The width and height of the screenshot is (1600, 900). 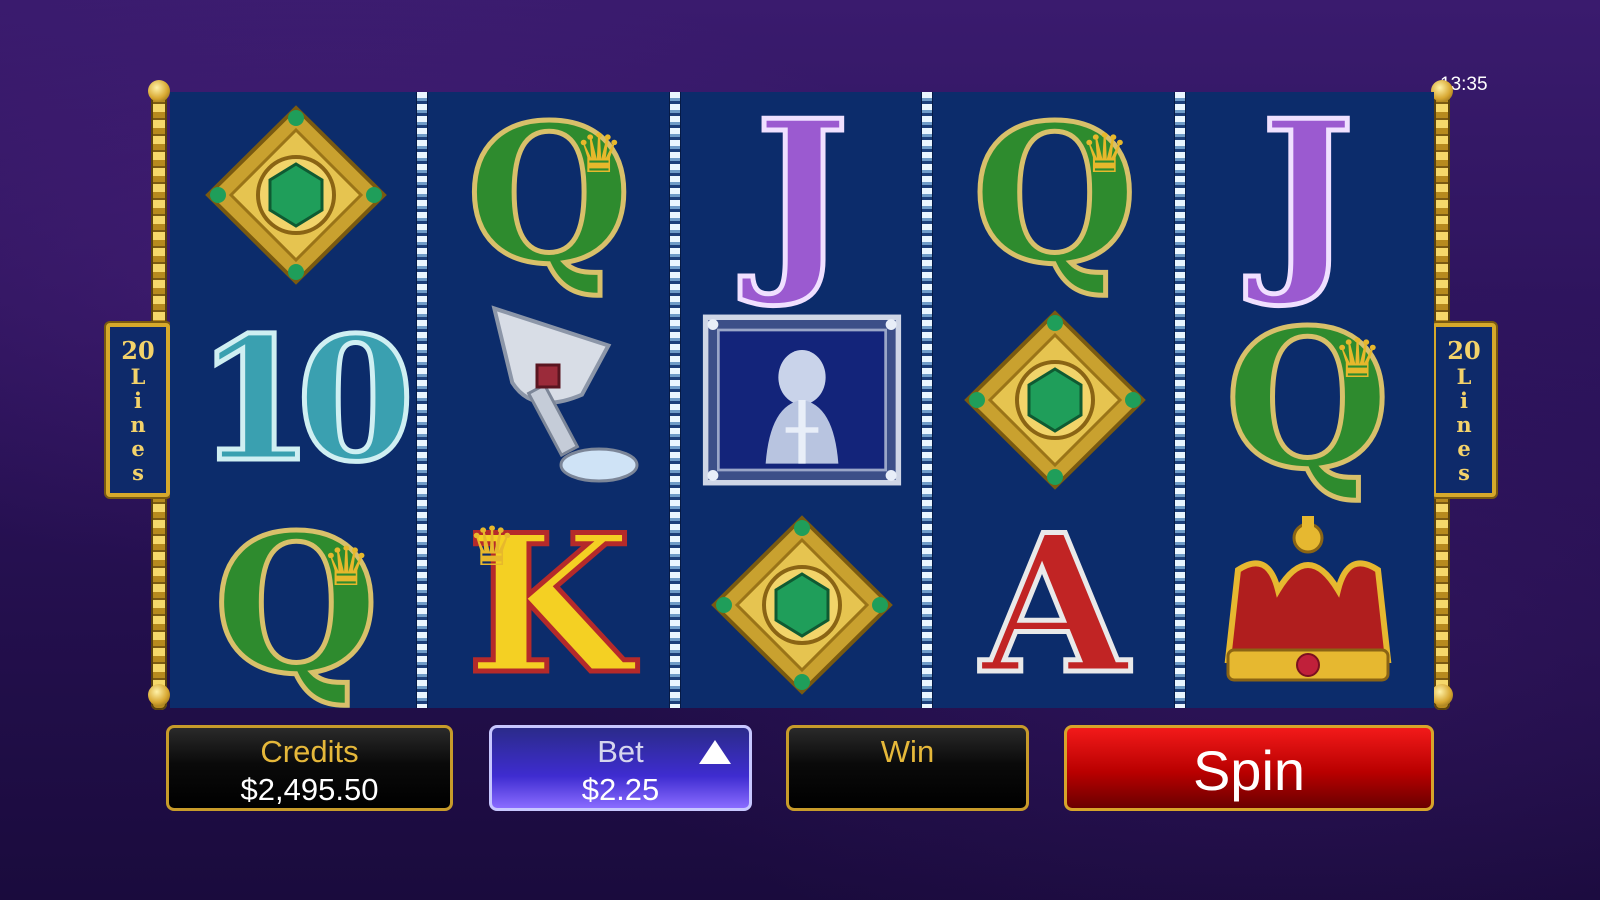 I want to click on bet-button: Bet $2.25, so click(x=620, y=768).